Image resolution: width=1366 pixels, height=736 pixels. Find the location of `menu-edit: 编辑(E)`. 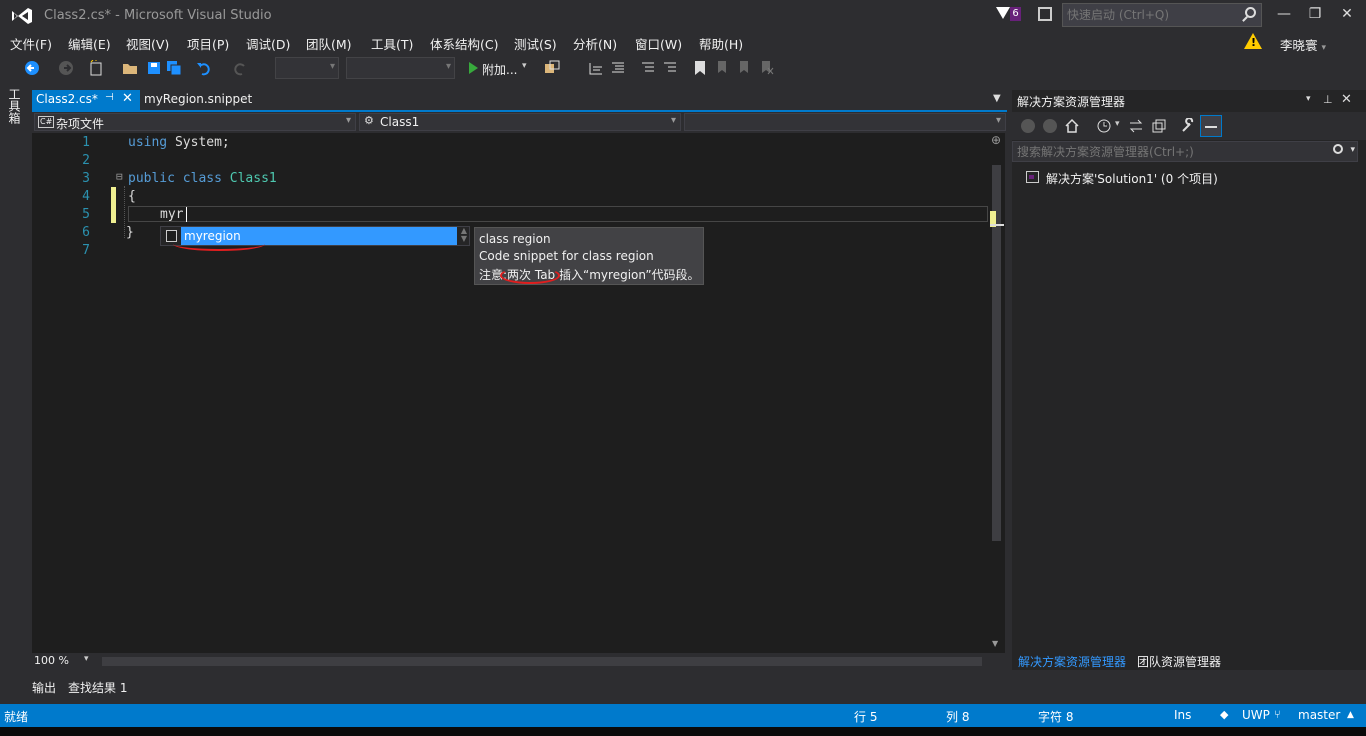

menu-edit: 编辑(E) is located at coordinates (89, 43).